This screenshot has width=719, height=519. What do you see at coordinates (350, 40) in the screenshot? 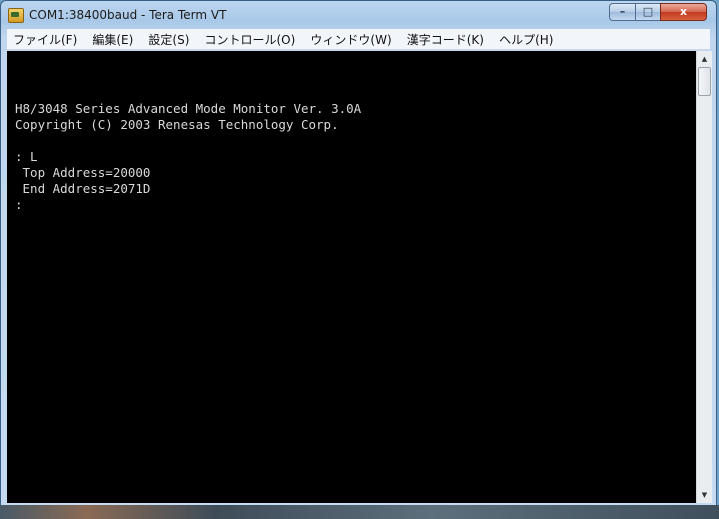
I see `menu-window: ウィンドウ(W)` at bounding box center [350, 40].